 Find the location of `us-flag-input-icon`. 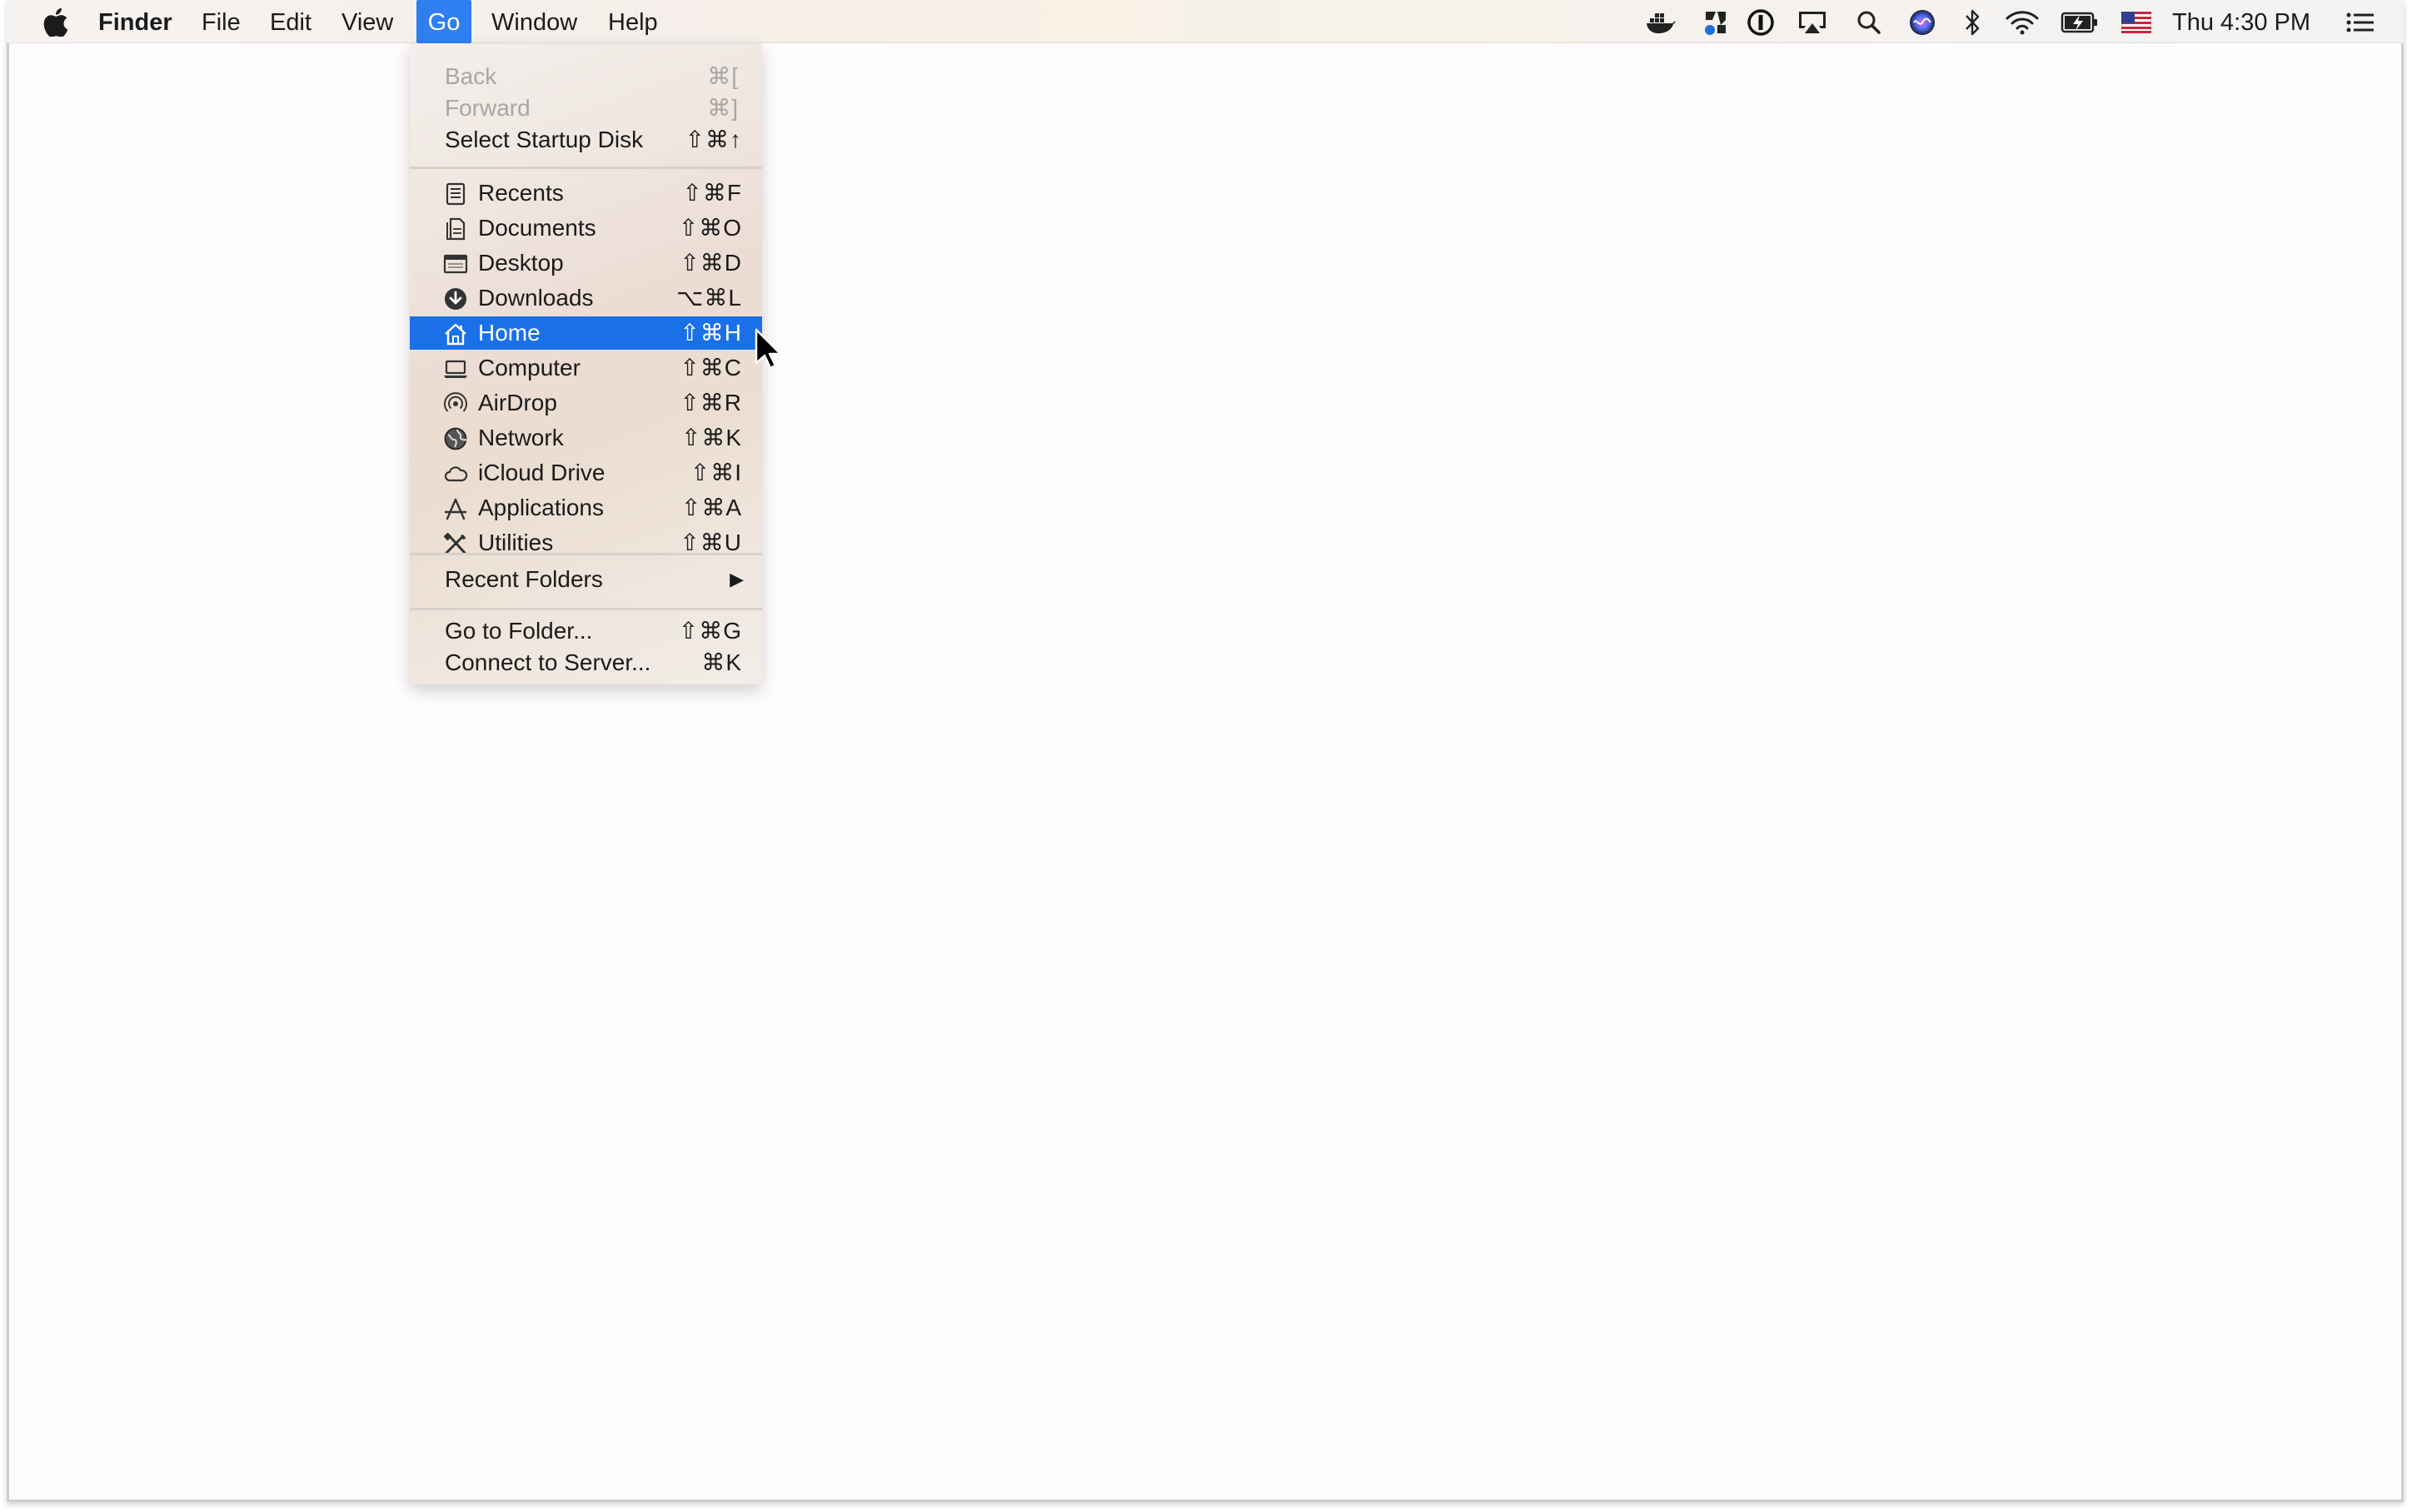

us-flag-input-icon is located at coordinates (2136, 23).